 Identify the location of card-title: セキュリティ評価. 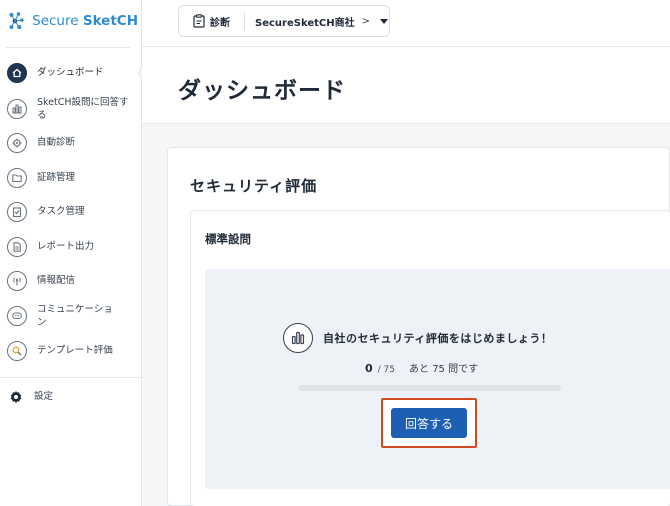
(254, 186).